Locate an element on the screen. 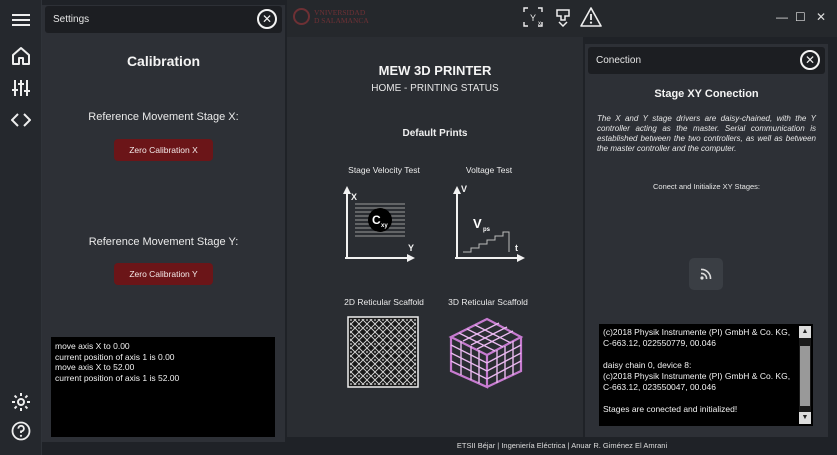 This screenshot has height=455, width=837. app-title: MEW 3D PRINTER is located at coordinates (435, 70).